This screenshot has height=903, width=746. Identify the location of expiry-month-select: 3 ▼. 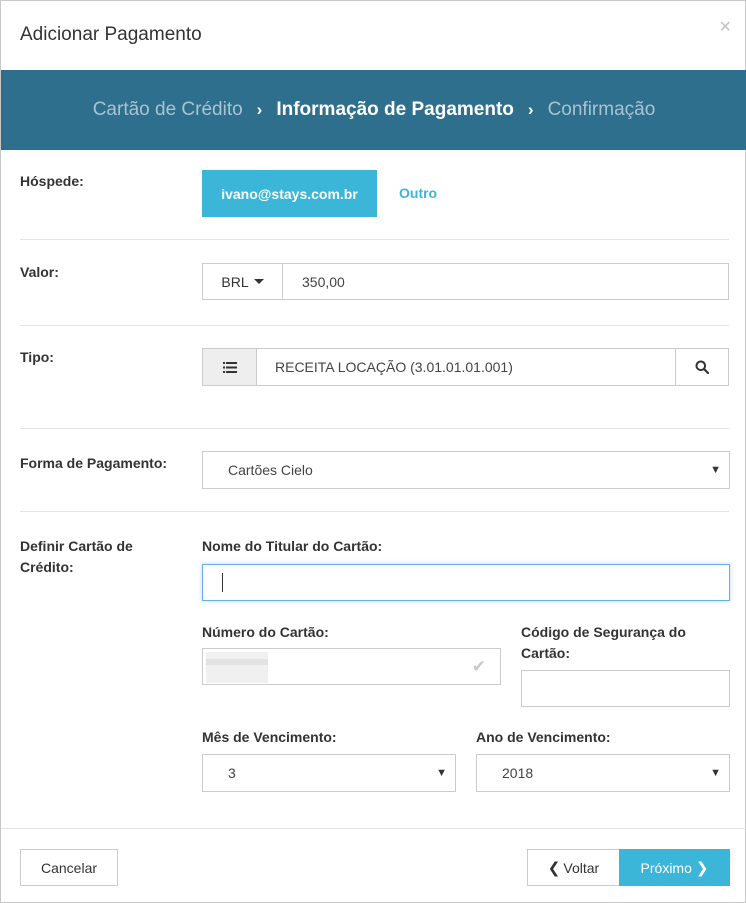
(329, 773).